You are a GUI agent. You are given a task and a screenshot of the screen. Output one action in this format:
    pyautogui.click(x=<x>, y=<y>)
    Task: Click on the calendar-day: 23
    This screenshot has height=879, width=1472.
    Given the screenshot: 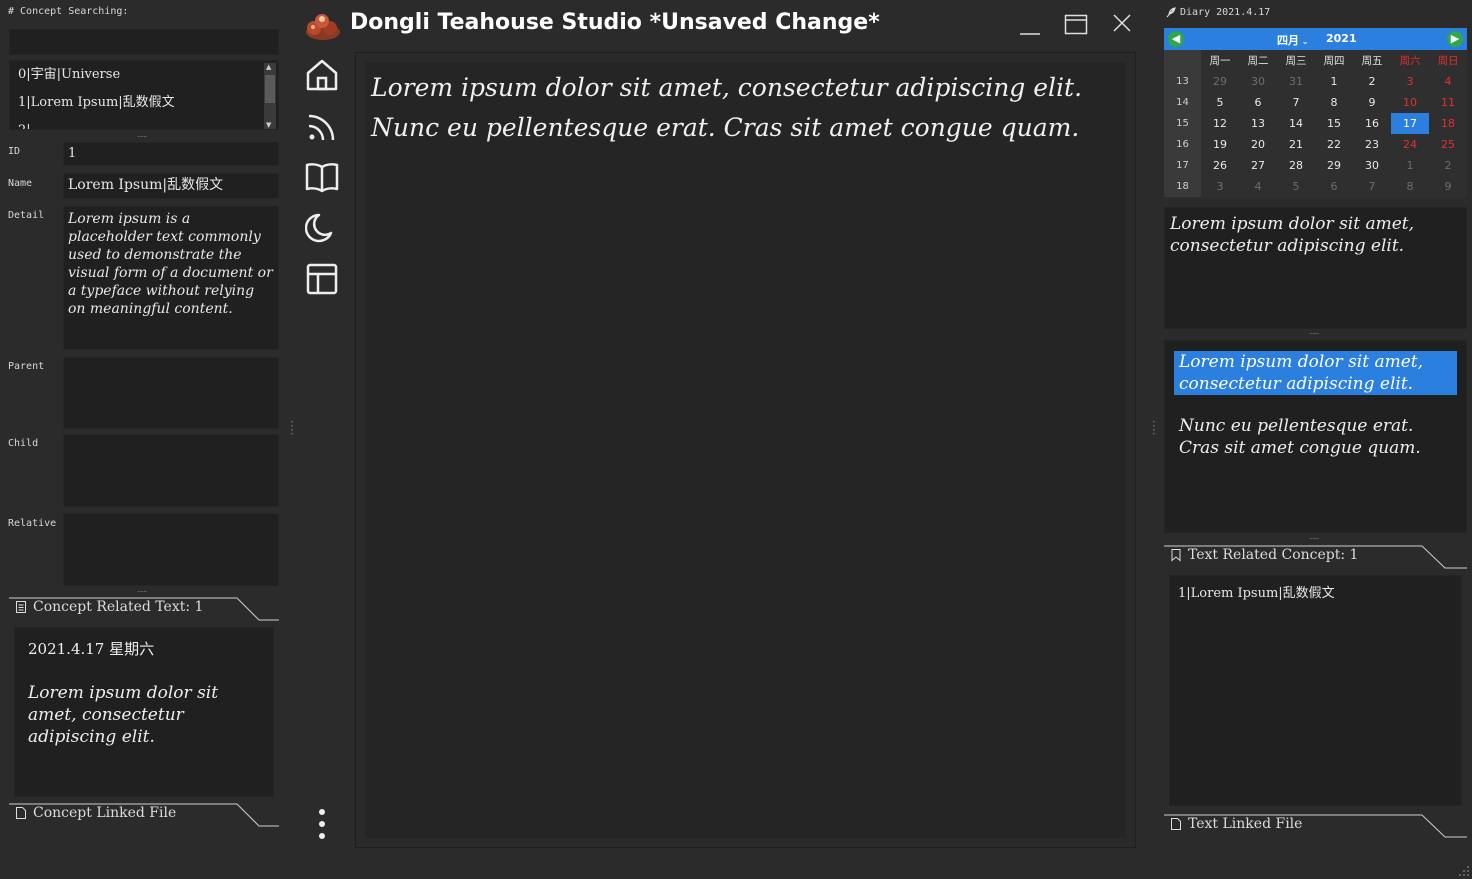 What is the action you would take?
    pyautogui.click(x=1372, y=144)
    